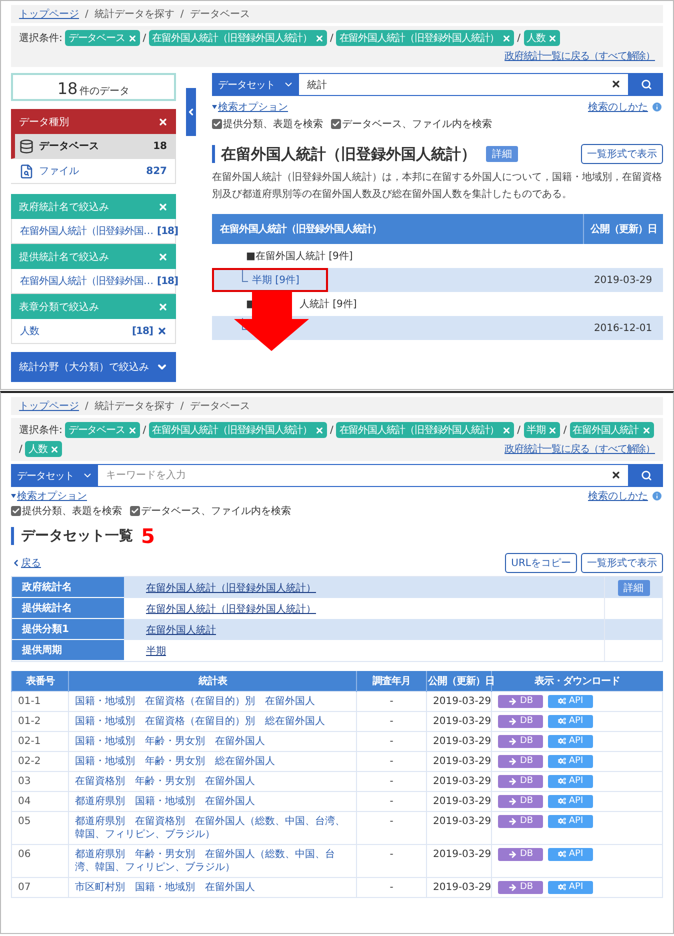 This screenshot has width=674, height=936. I want to click on filter-header: 統計分野（大分類）で絞込み, so click(93, 367).